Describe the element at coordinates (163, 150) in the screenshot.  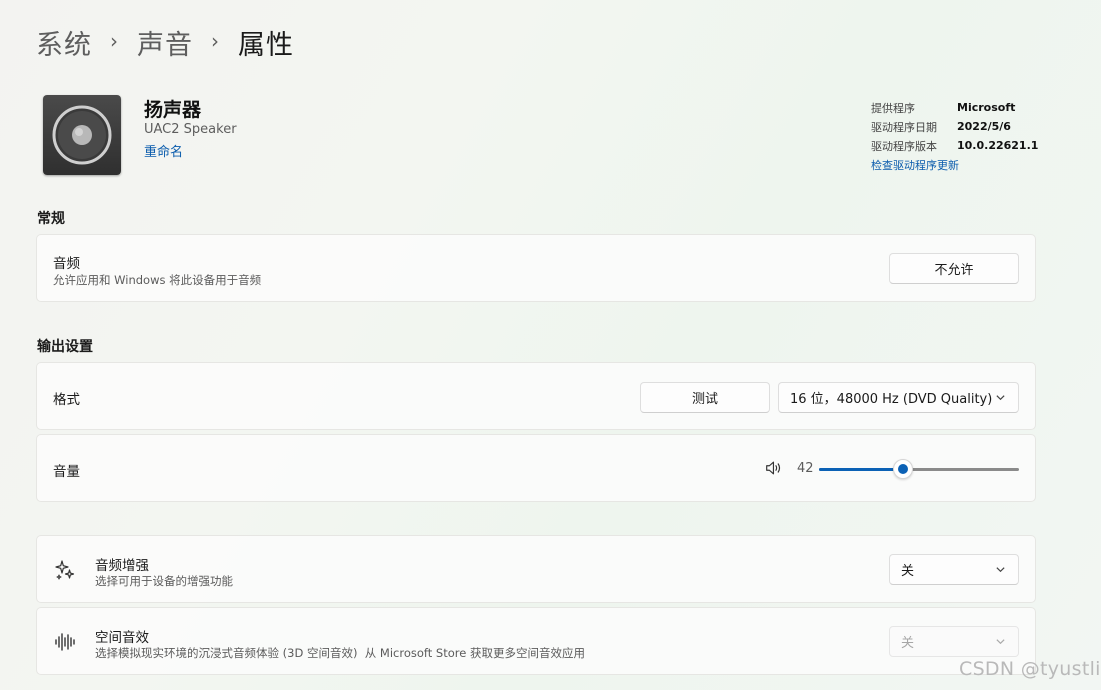
I see `rename-link: 重命名` at that location.